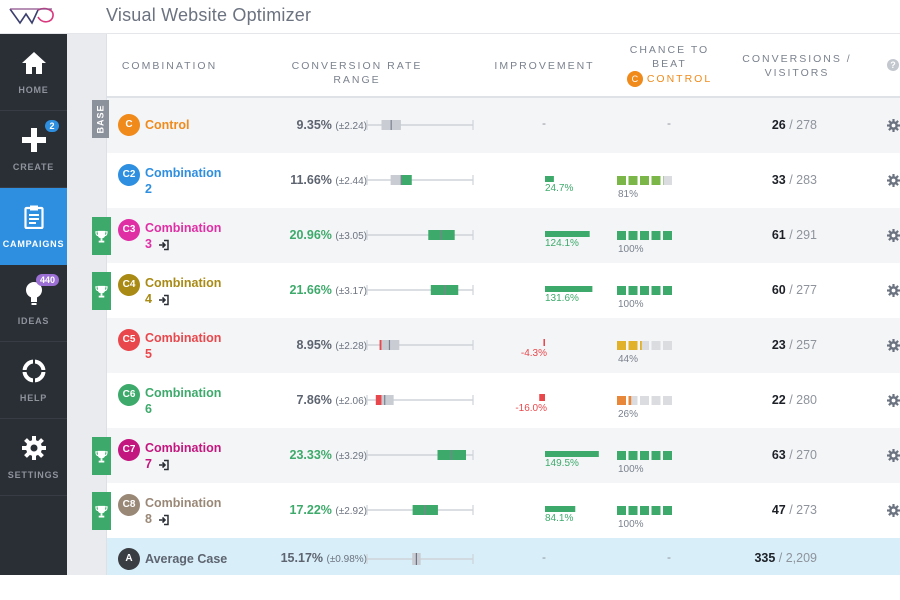  What do you see at coordinates (772, 290) in the screenshot?
I see `conversions-visitors: 60 / 277` at bounding box center [772, 290].